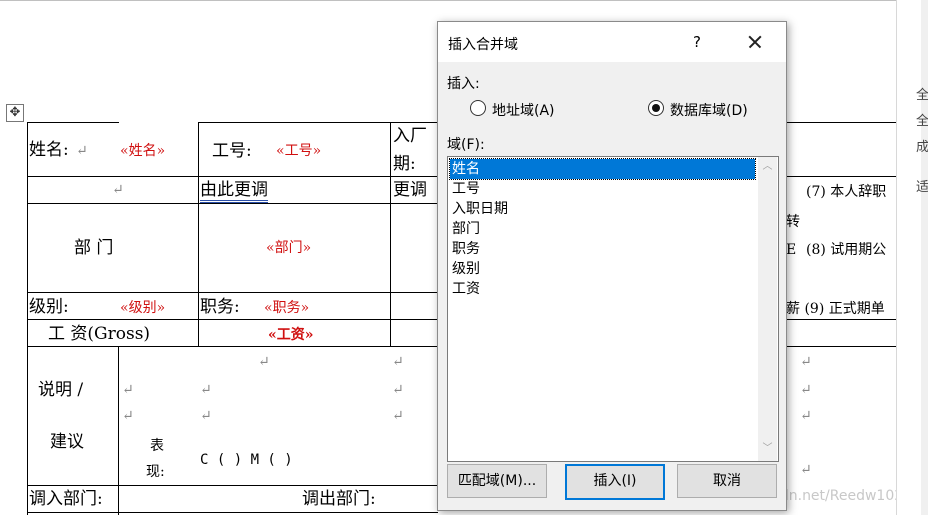 Image resolution: width=928 pixels, height=515 pixels. Describe the element at coordinates (410, 190) in the screenshot. I see `transfer-text-2: 更调` at that location.